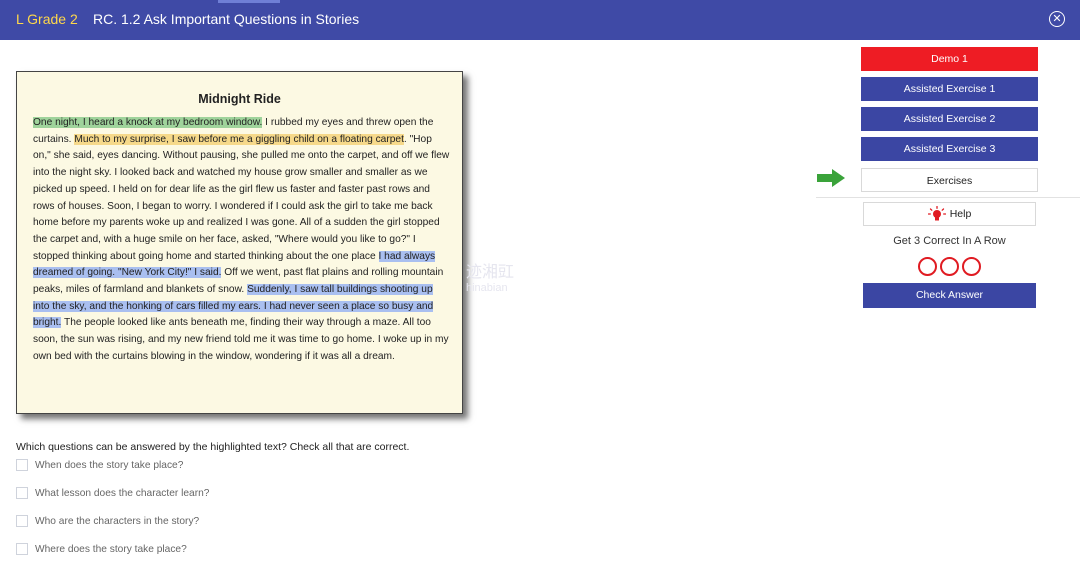 Image resolution: width=1080 pixels, height=562 pixels. I want to click on answer-option: Where does the story take place?, so click(101, 549).